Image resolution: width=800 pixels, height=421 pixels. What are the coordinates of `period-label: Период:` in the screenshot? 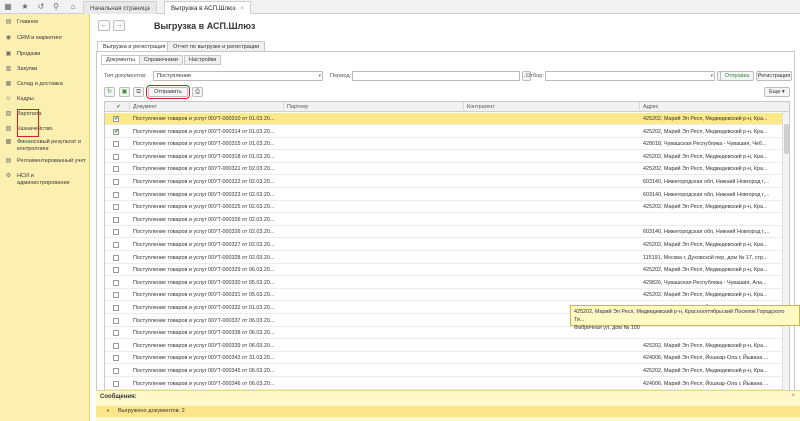 It's located at (341, 76).